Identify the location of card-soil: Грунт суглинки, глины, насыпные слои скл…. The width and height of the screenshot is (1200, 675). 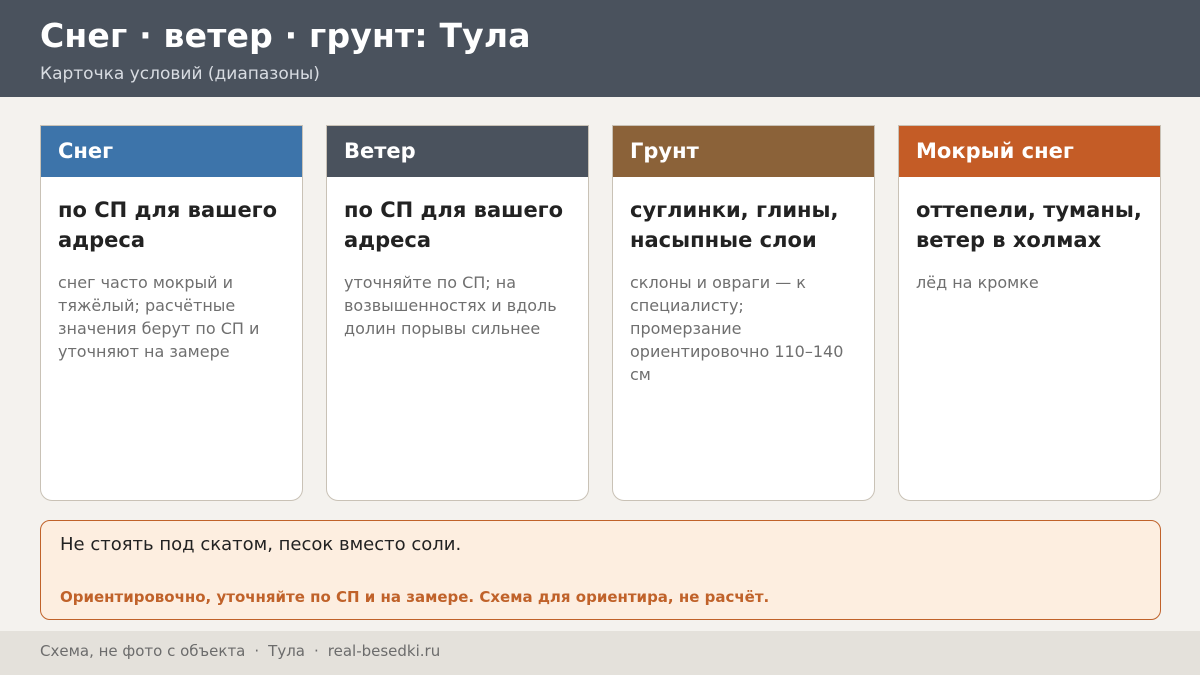
(743, 313).